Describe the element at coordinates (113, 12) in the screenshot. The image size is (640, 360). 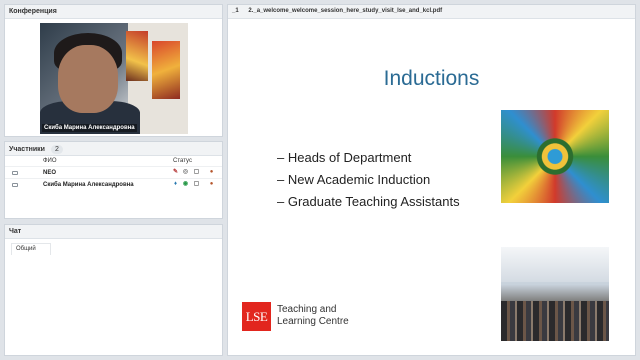
I see `conference-title: Конференция` at that location.